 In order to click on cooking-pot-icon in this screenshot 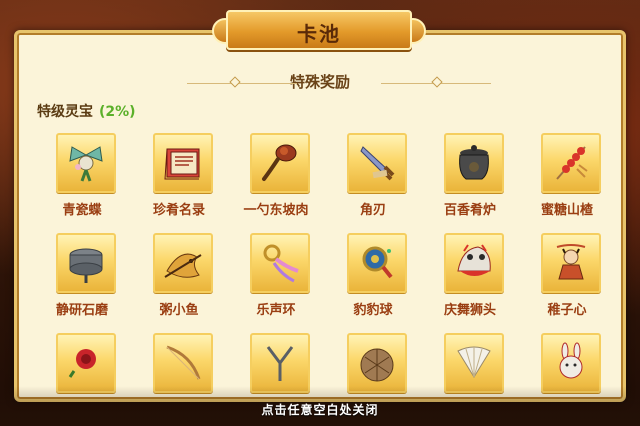, I will do `click(474, 162)`.